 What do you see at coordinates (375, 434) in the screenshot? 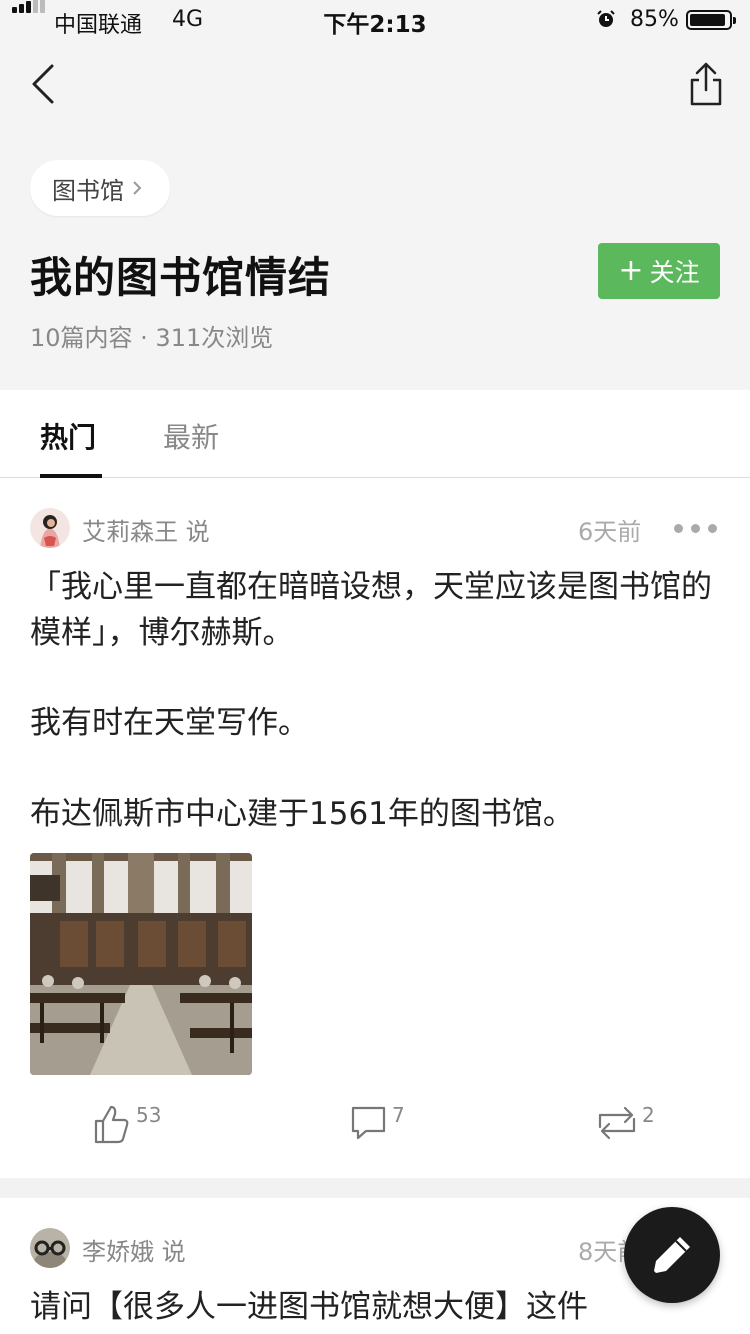
I see `tab-bar: 热门 最新` at bounding box center [375, 434].